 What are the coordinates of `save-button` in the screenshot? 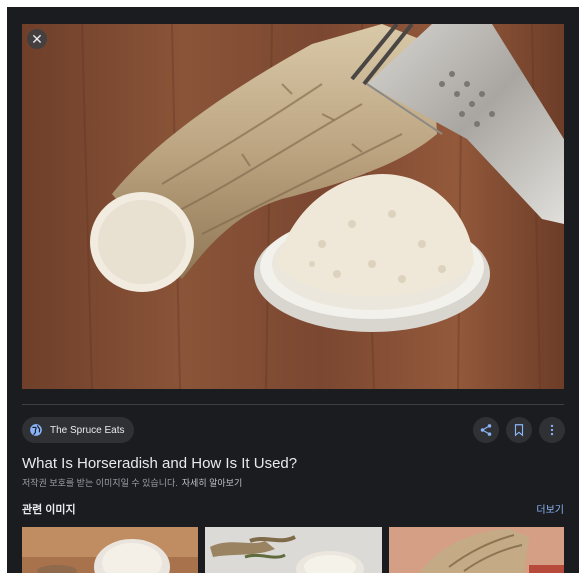 It's located at (519, 430).